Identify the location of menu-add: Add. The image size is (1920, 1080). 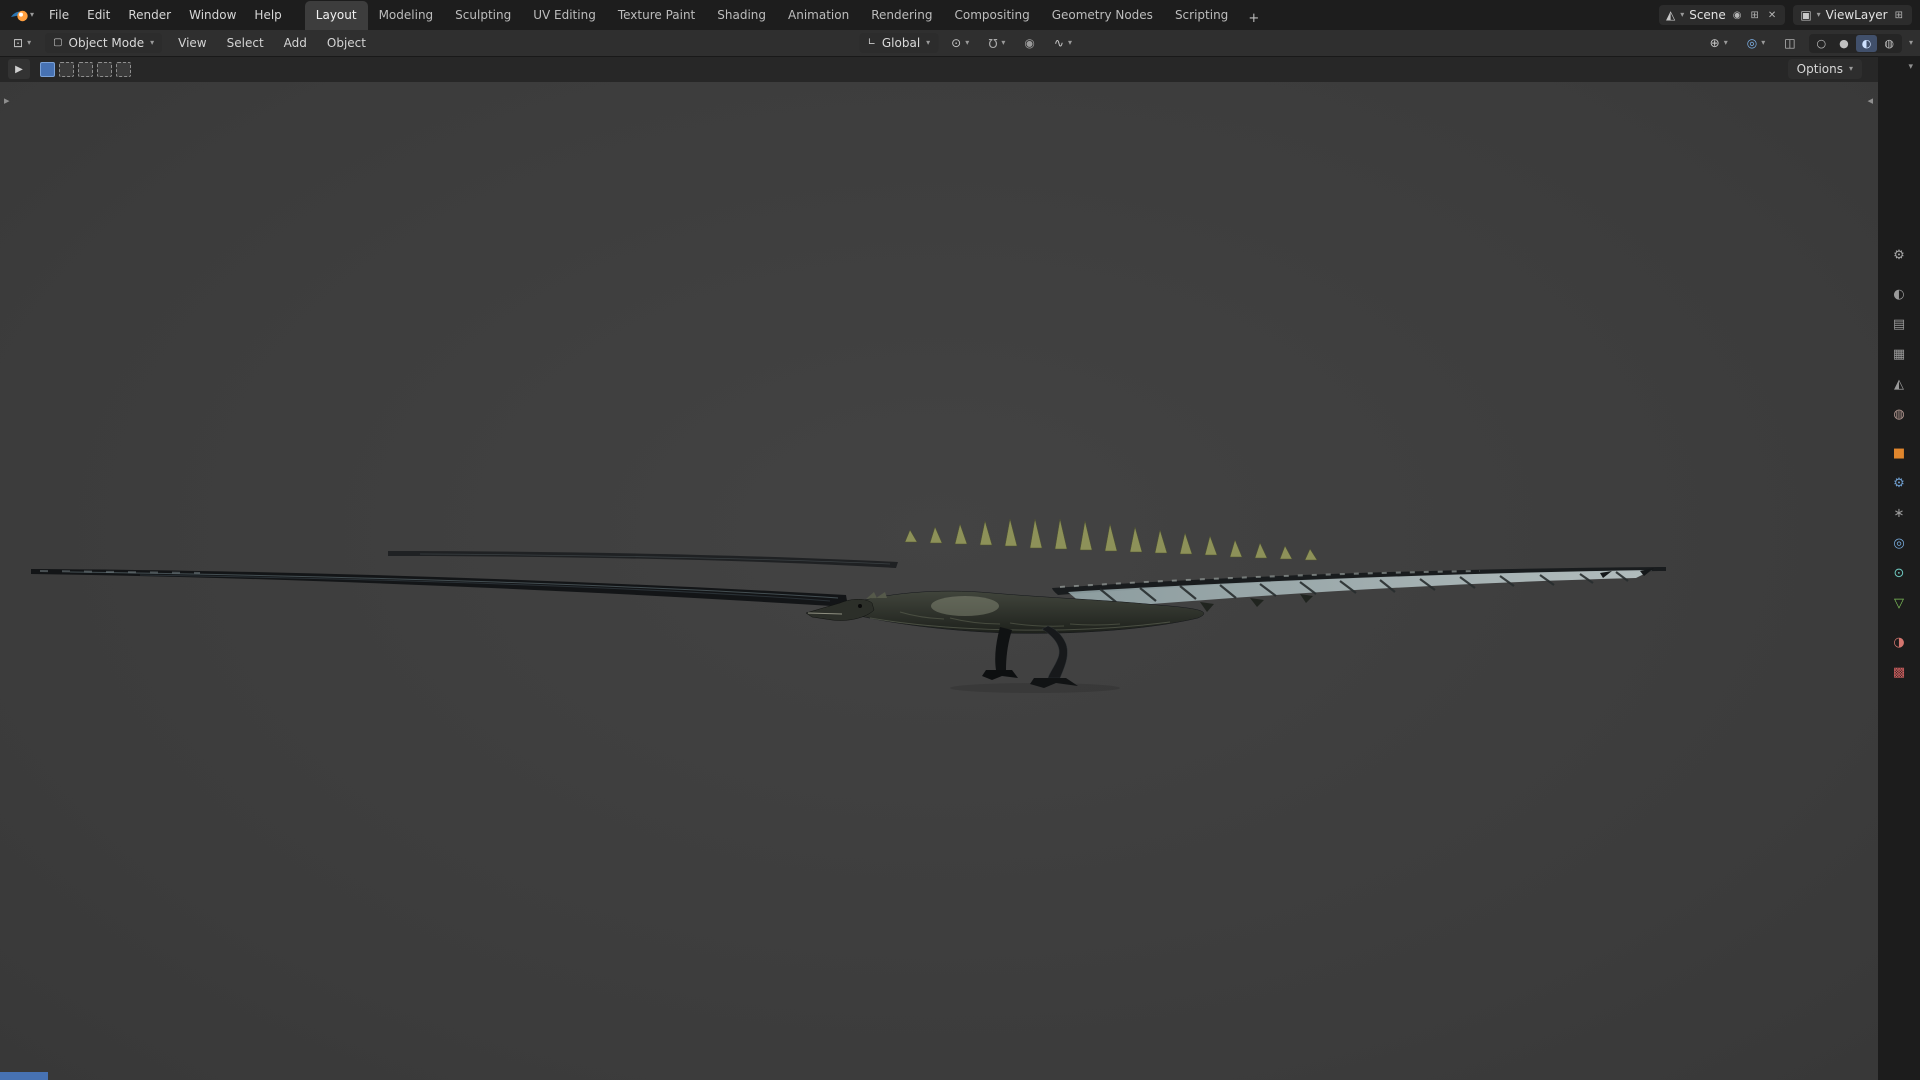
(295, 43).